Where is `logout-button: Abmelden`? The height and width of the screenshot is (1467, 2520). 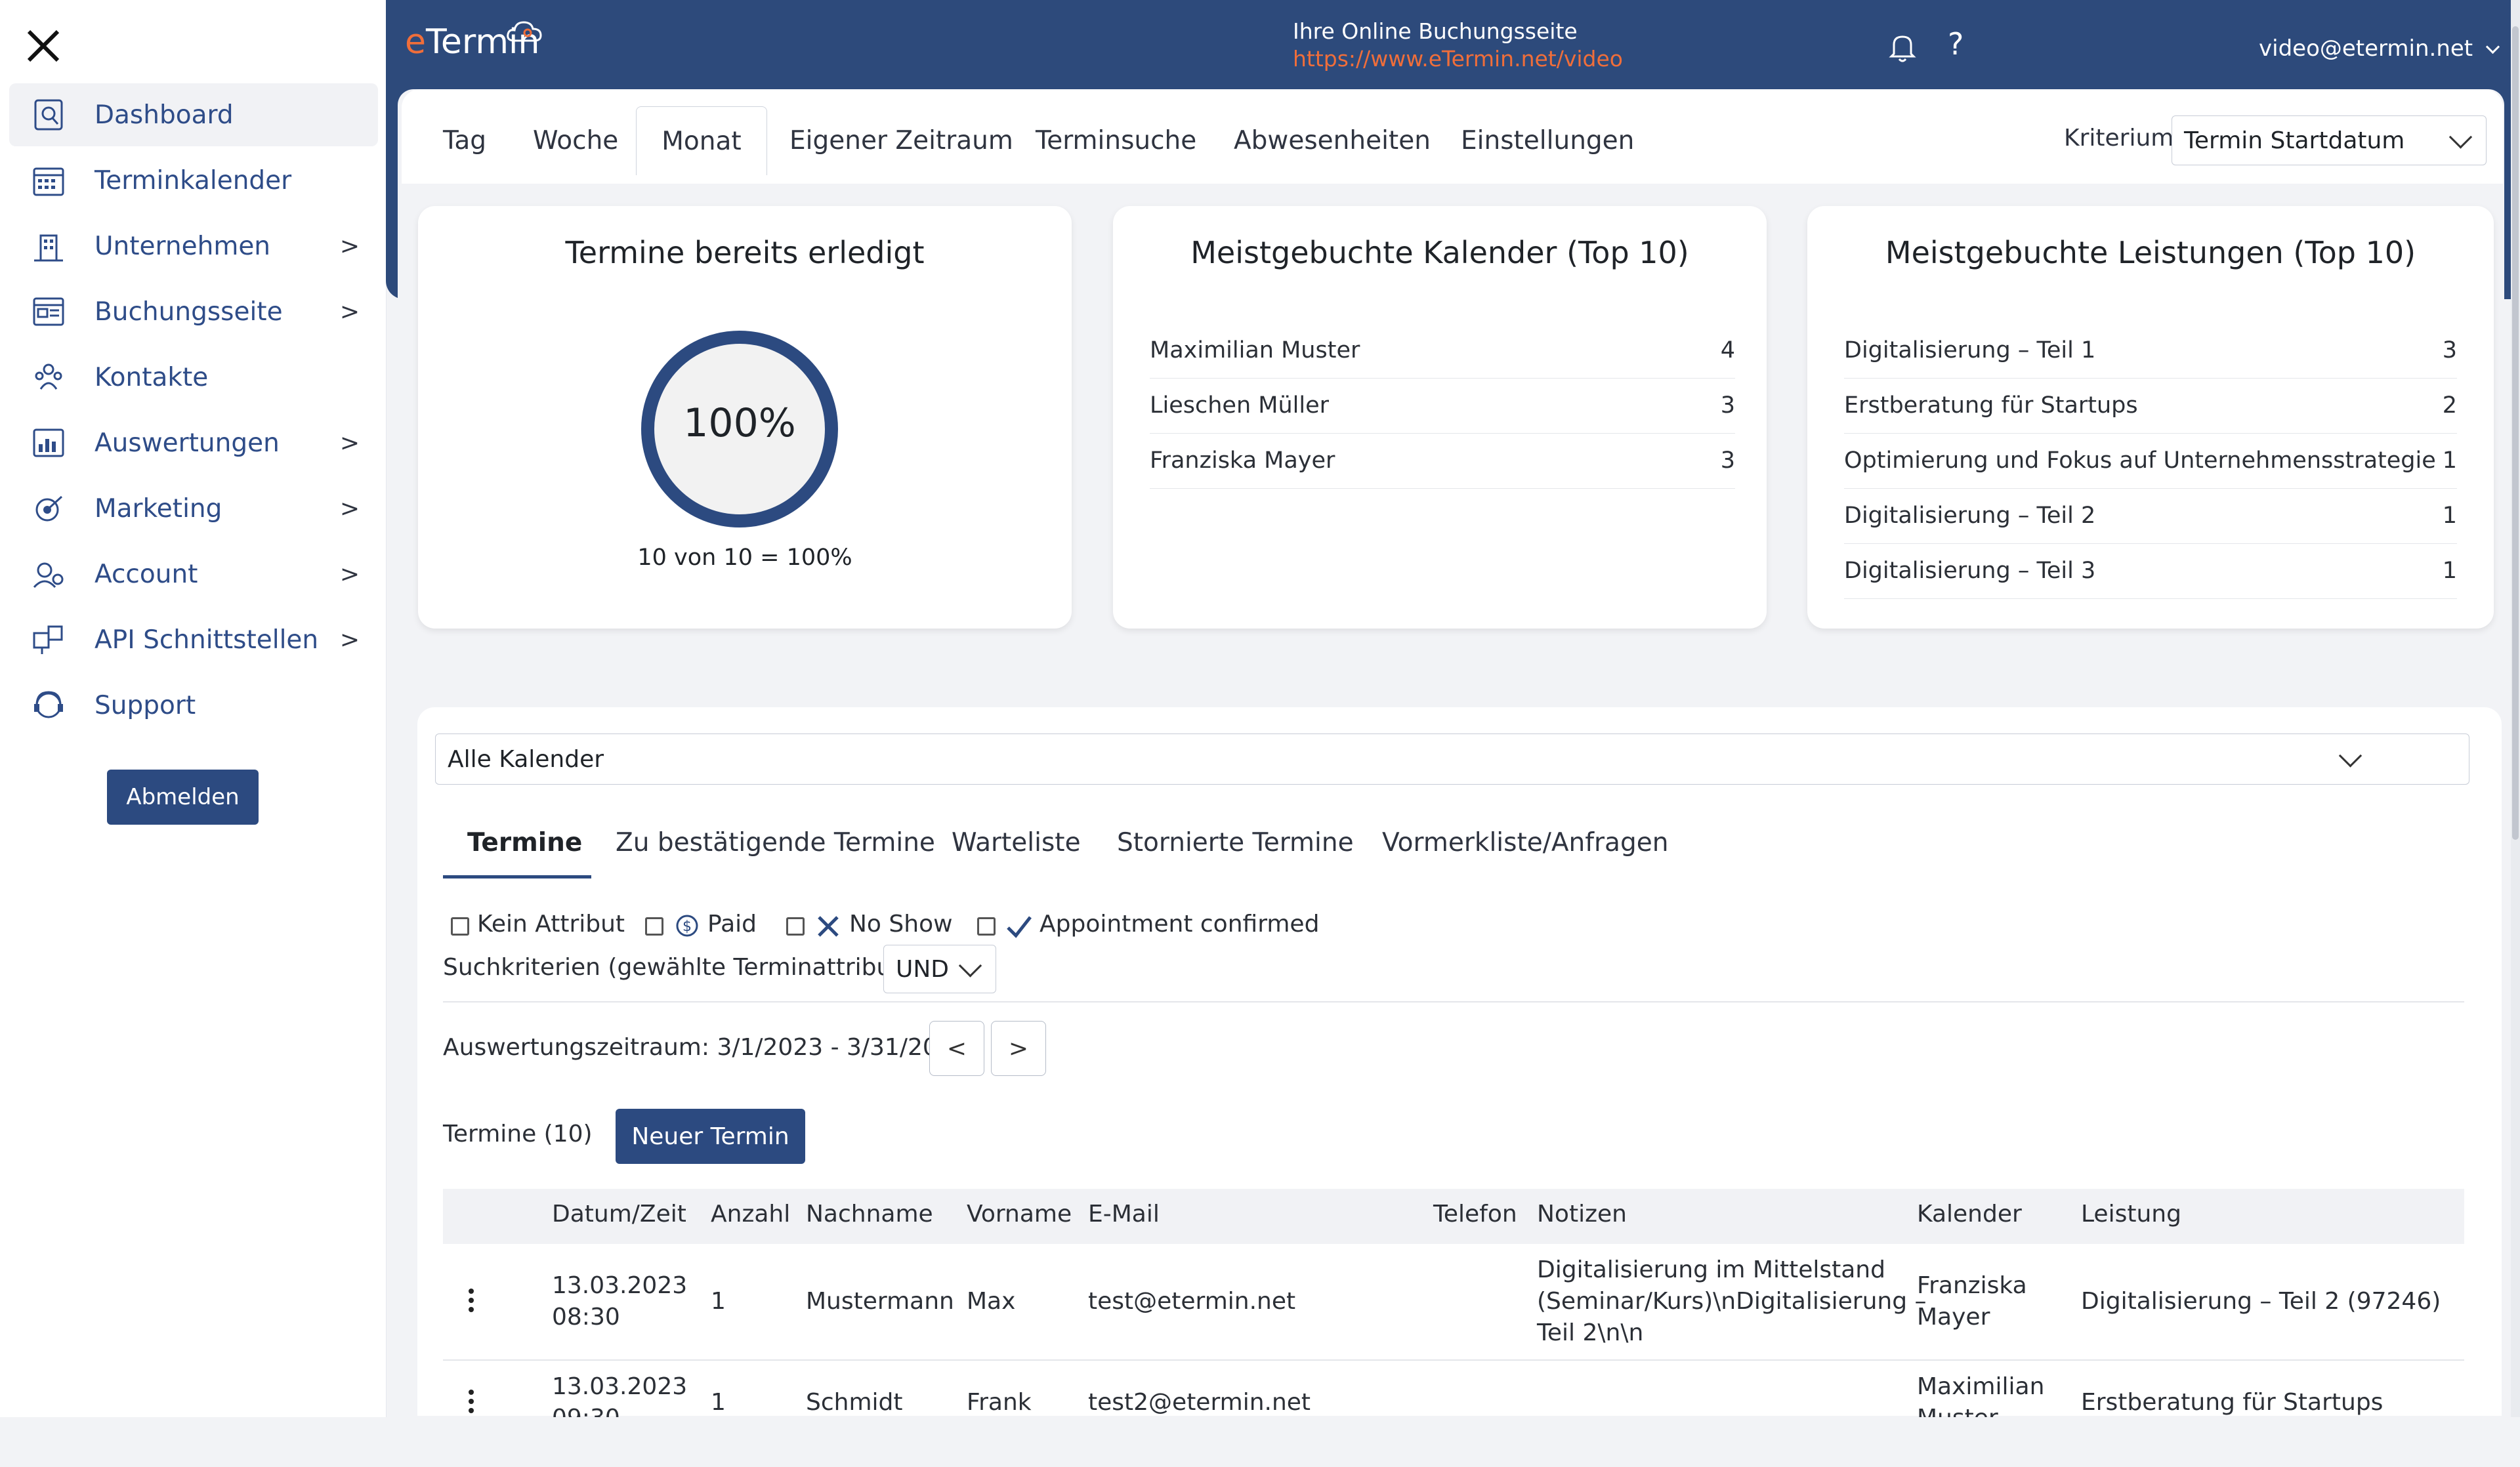 logout-button: Abmelden is located at coordinates (183, 797).